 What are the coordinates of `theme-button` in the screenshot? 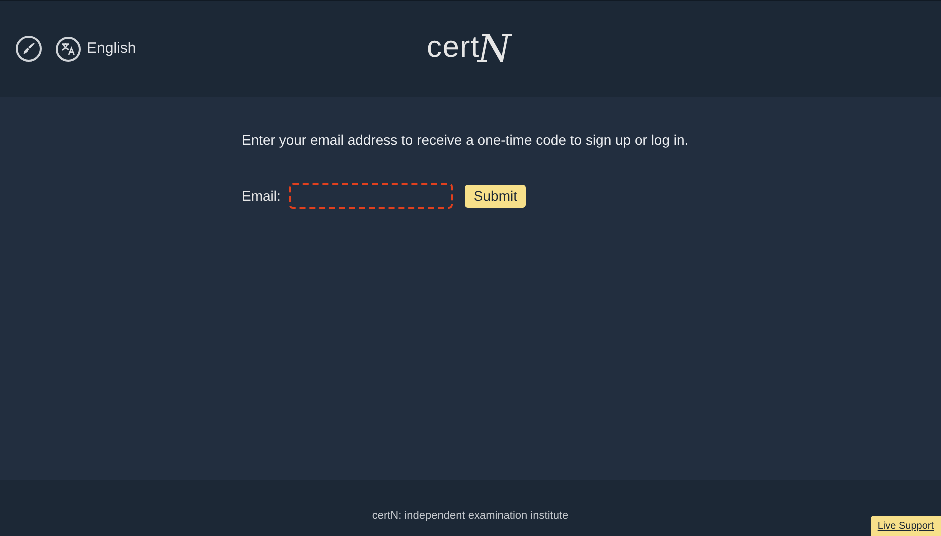 It's located at (29, 49).